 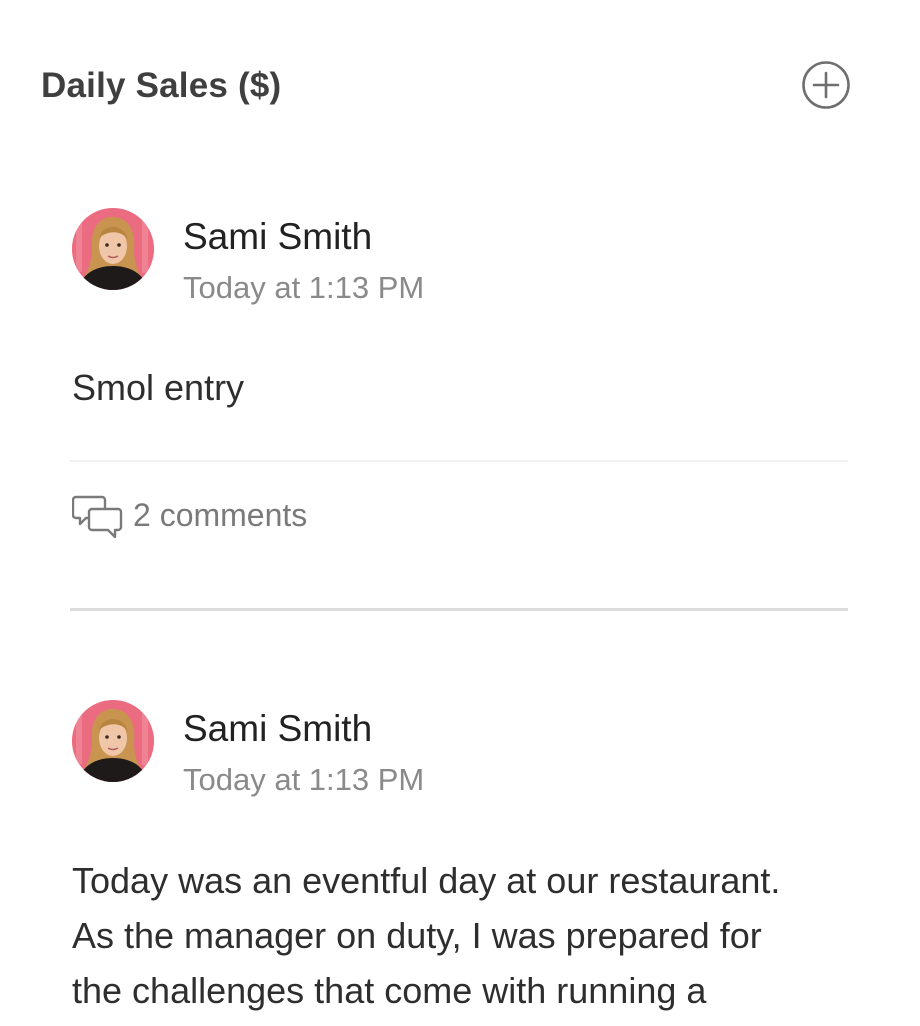 I want to click on entry-body: Smol entry, so click(x=158, y=387).